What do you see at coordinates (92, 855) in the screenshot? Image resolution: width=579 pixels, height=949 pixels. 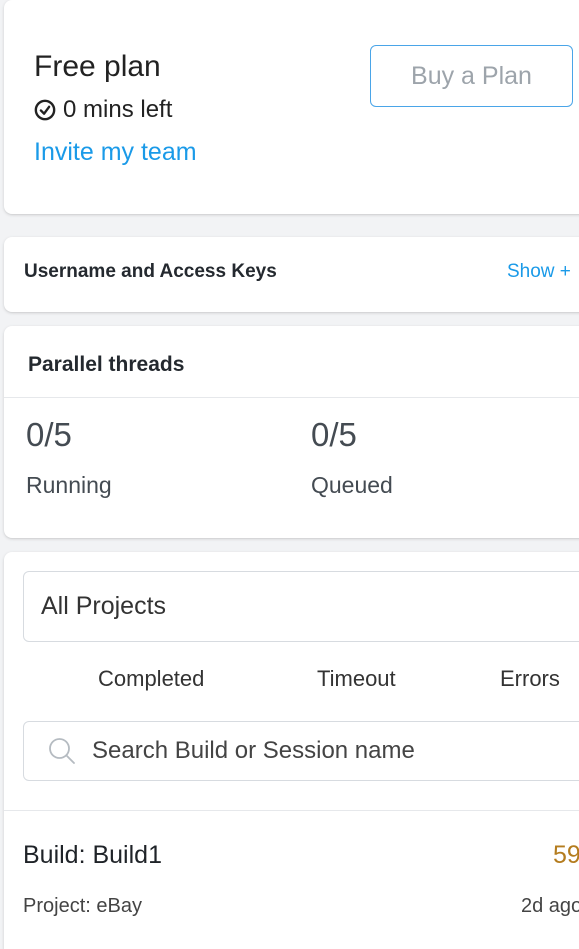 I see `build-name: Build: Build1` at bounding box center [92, 855].